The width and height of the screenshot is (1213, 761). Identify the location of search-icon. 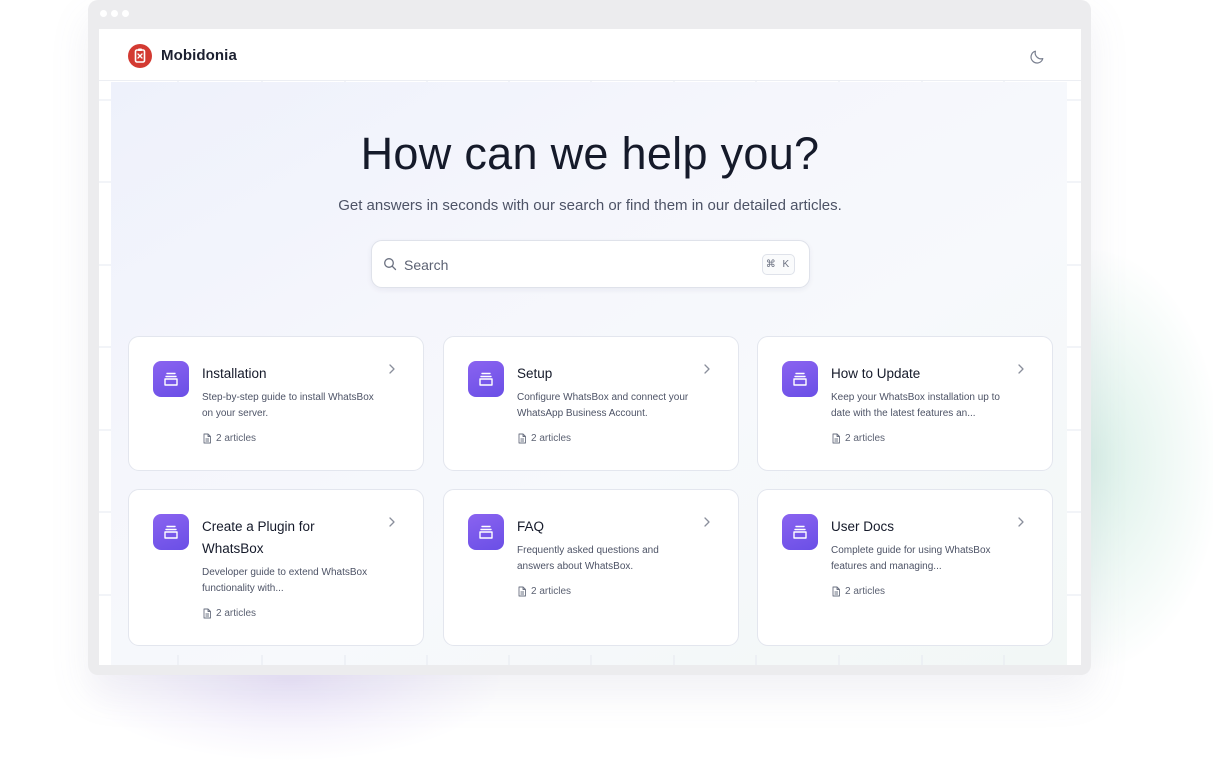
(390, 264).